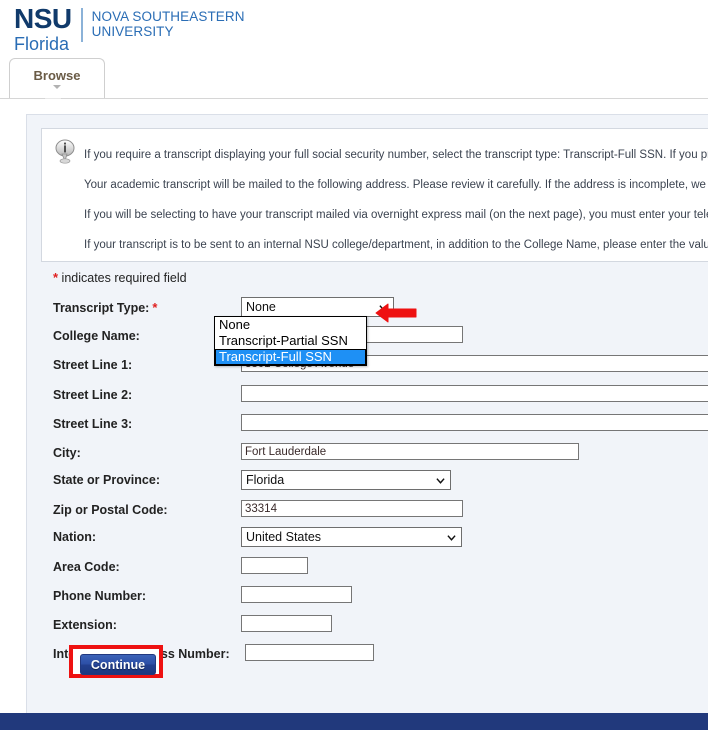 This screenshot has height=730, width=708. I want to click on field-row-zip: Zip or Postal Code:, so click(367, 514).